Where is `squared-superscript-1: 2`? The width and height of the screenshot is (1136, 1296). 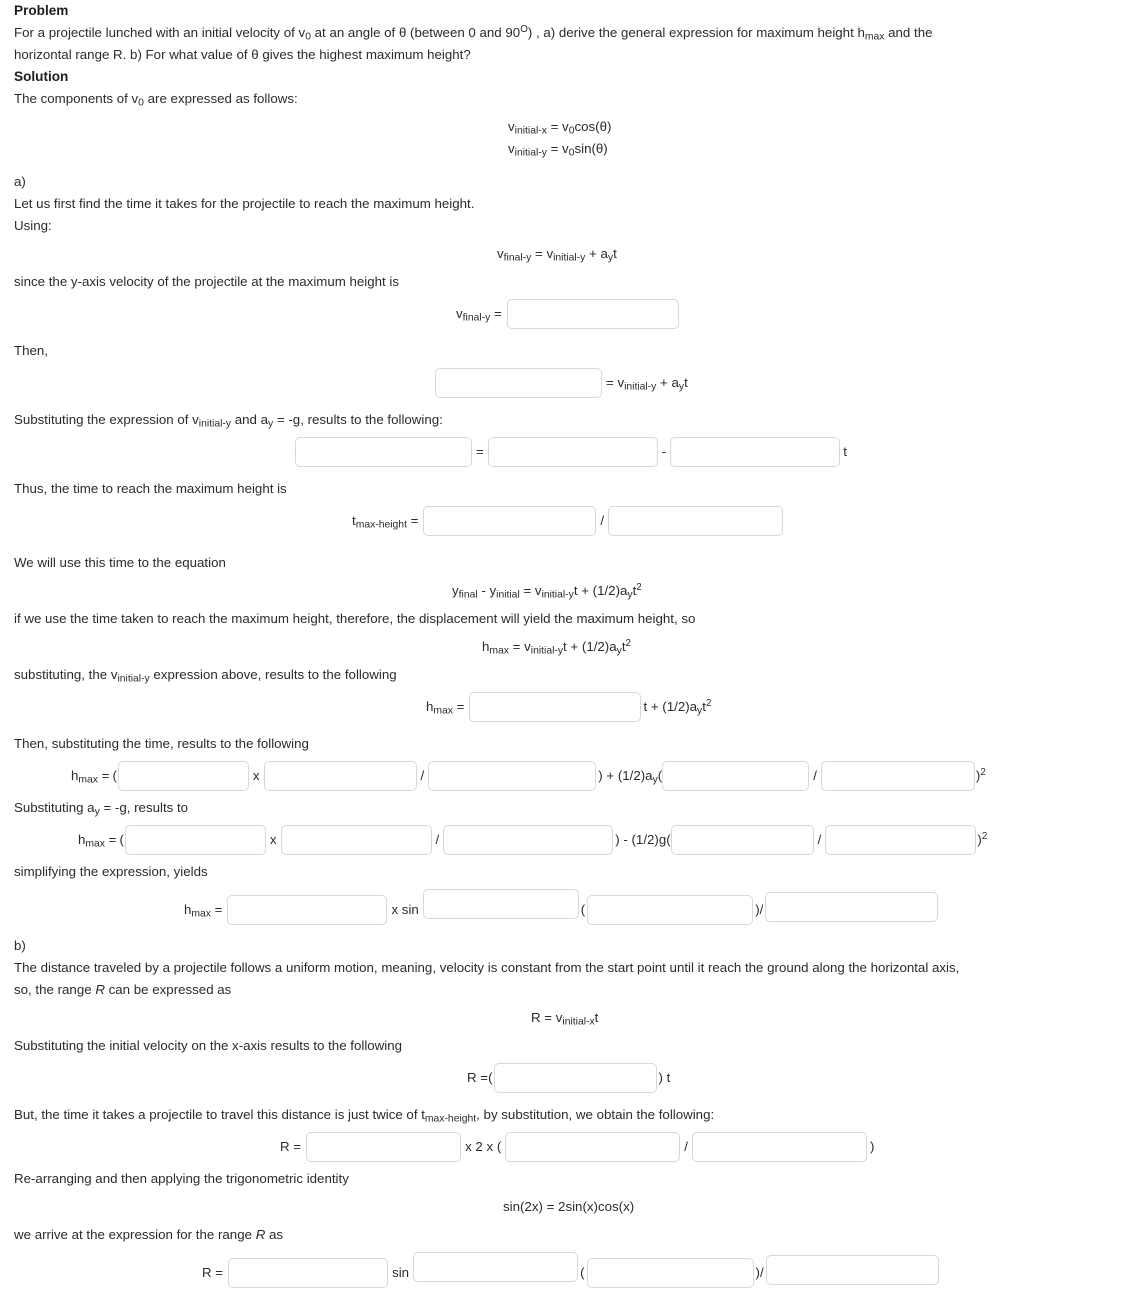 squared-superscript-1: 2 is located at coordinates (983, 773).